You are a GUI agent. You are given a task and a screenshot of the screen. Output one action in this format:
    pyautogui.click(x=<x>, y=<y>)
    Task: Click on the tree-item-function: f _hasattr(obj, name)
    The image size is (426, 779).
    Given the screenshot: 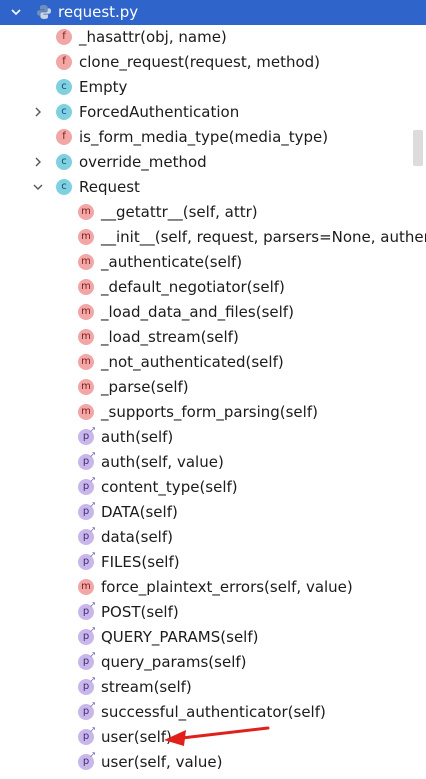 What is the action you would take?
    pyautogui.click(x=213, y=37)
    